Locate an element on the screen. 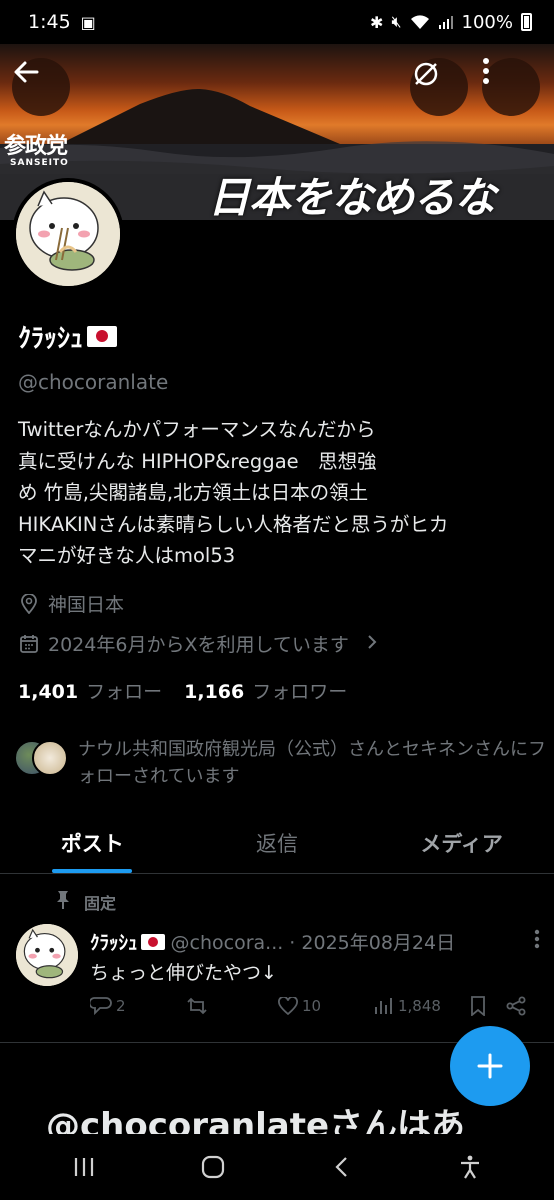  battery-icon is located at coordinates (526, 22).